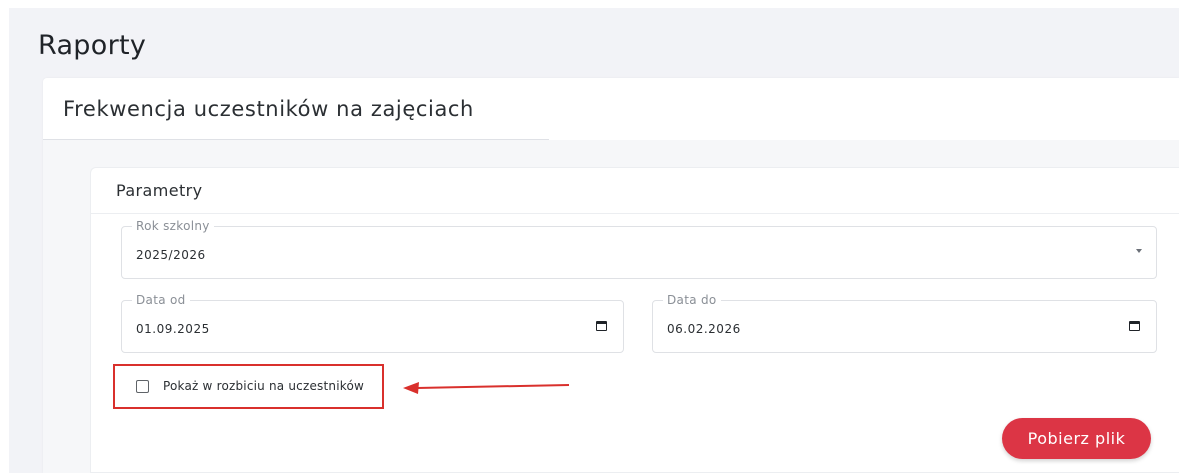 Image resolution: width=1179 pixels, height=473 pixels. What do you see at coordinates (692, 300) in the screenshot?
I see `date-to-label: Data do` at bounding box center [692, 300].